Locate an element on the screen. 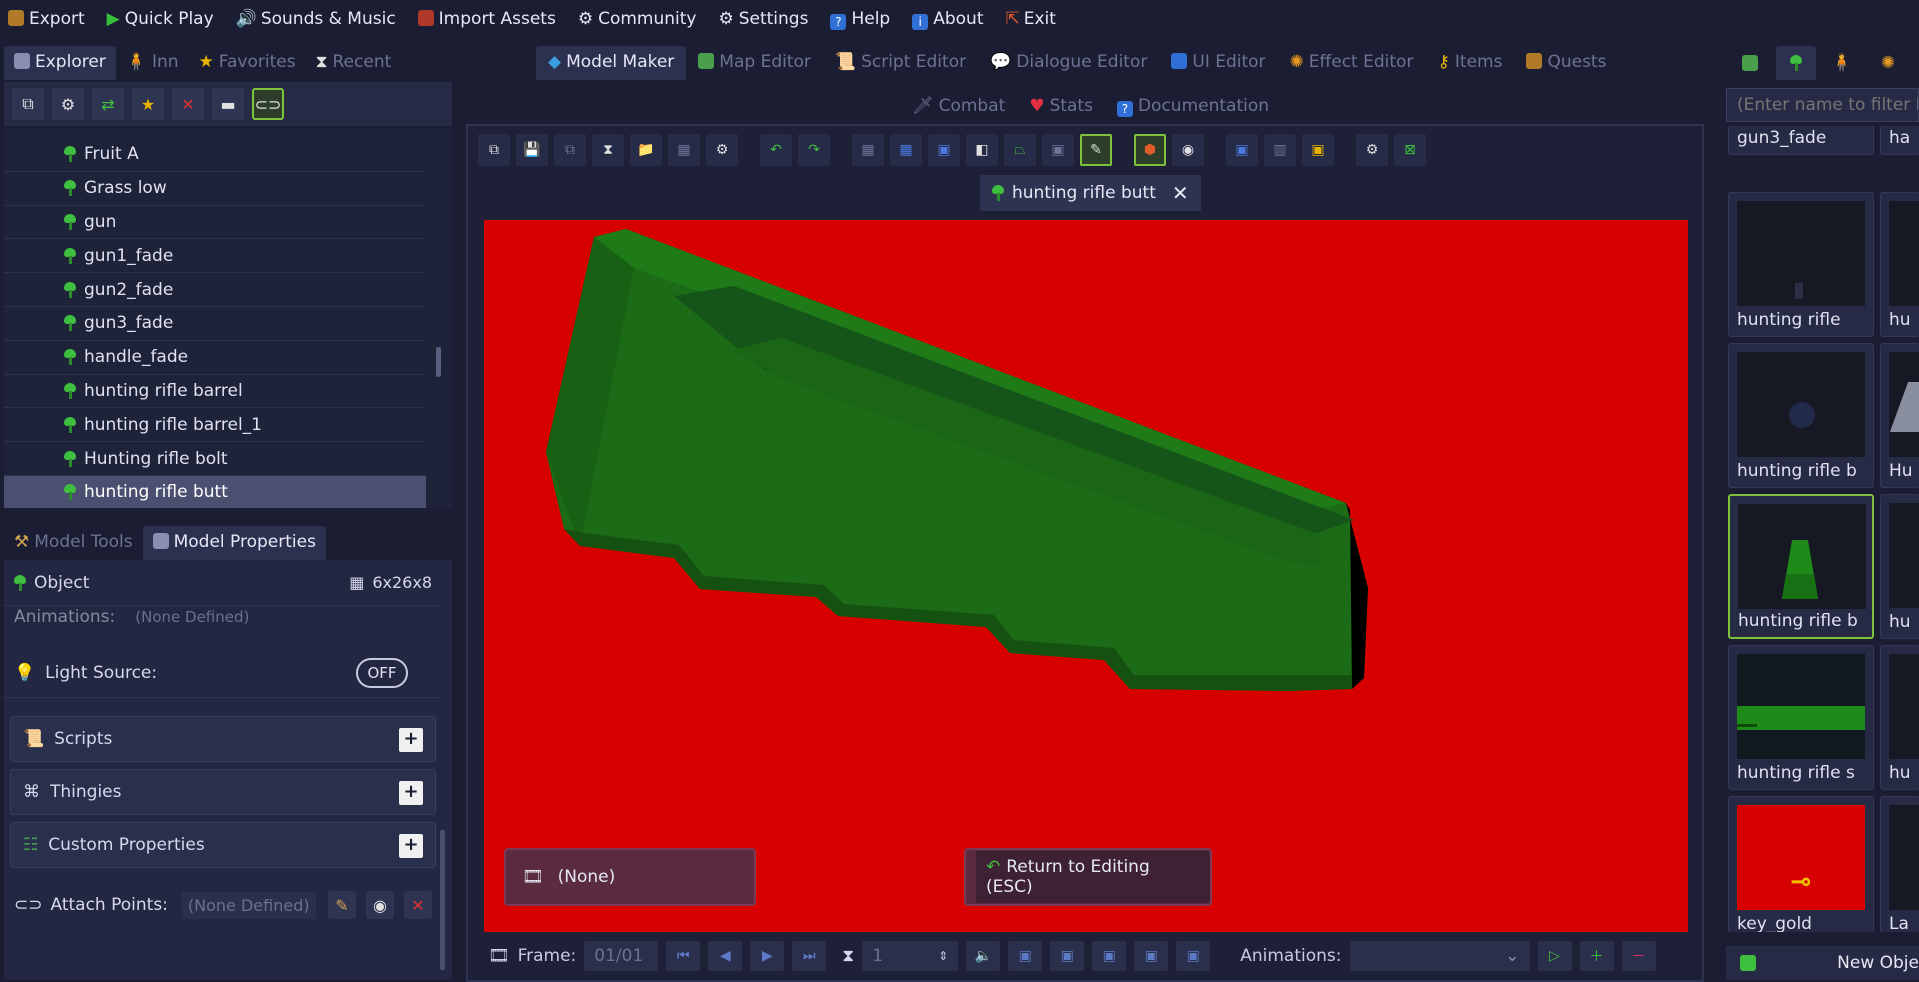 This screenshot has width=1919, height=982. visibility-button: ◉ is located at coordinates (1188, 150).